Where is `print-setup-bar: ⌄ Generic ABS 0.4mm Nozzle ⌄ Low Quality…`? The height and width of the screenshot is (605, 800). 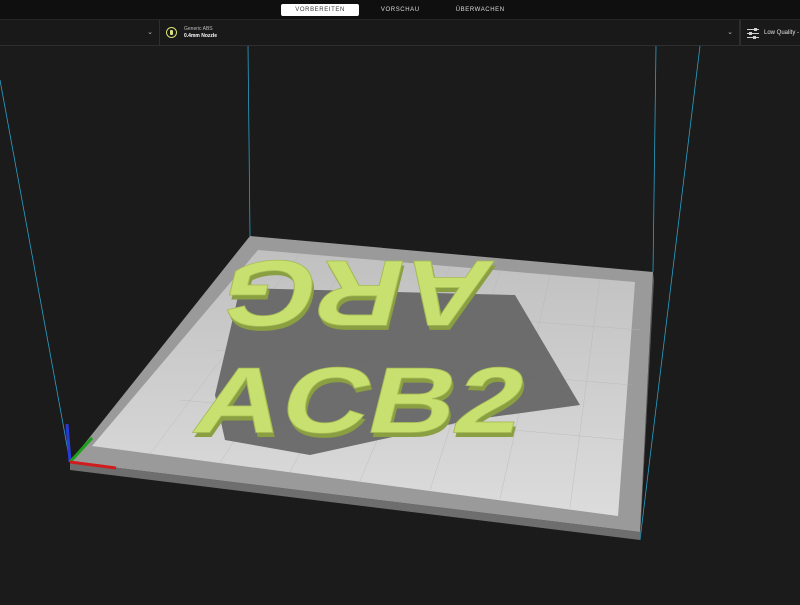
print-setup-bar: ⌄ Generic ABS 0.4mm Nozzle ⌄ Low Quality… is located at coordinates (400, 33).